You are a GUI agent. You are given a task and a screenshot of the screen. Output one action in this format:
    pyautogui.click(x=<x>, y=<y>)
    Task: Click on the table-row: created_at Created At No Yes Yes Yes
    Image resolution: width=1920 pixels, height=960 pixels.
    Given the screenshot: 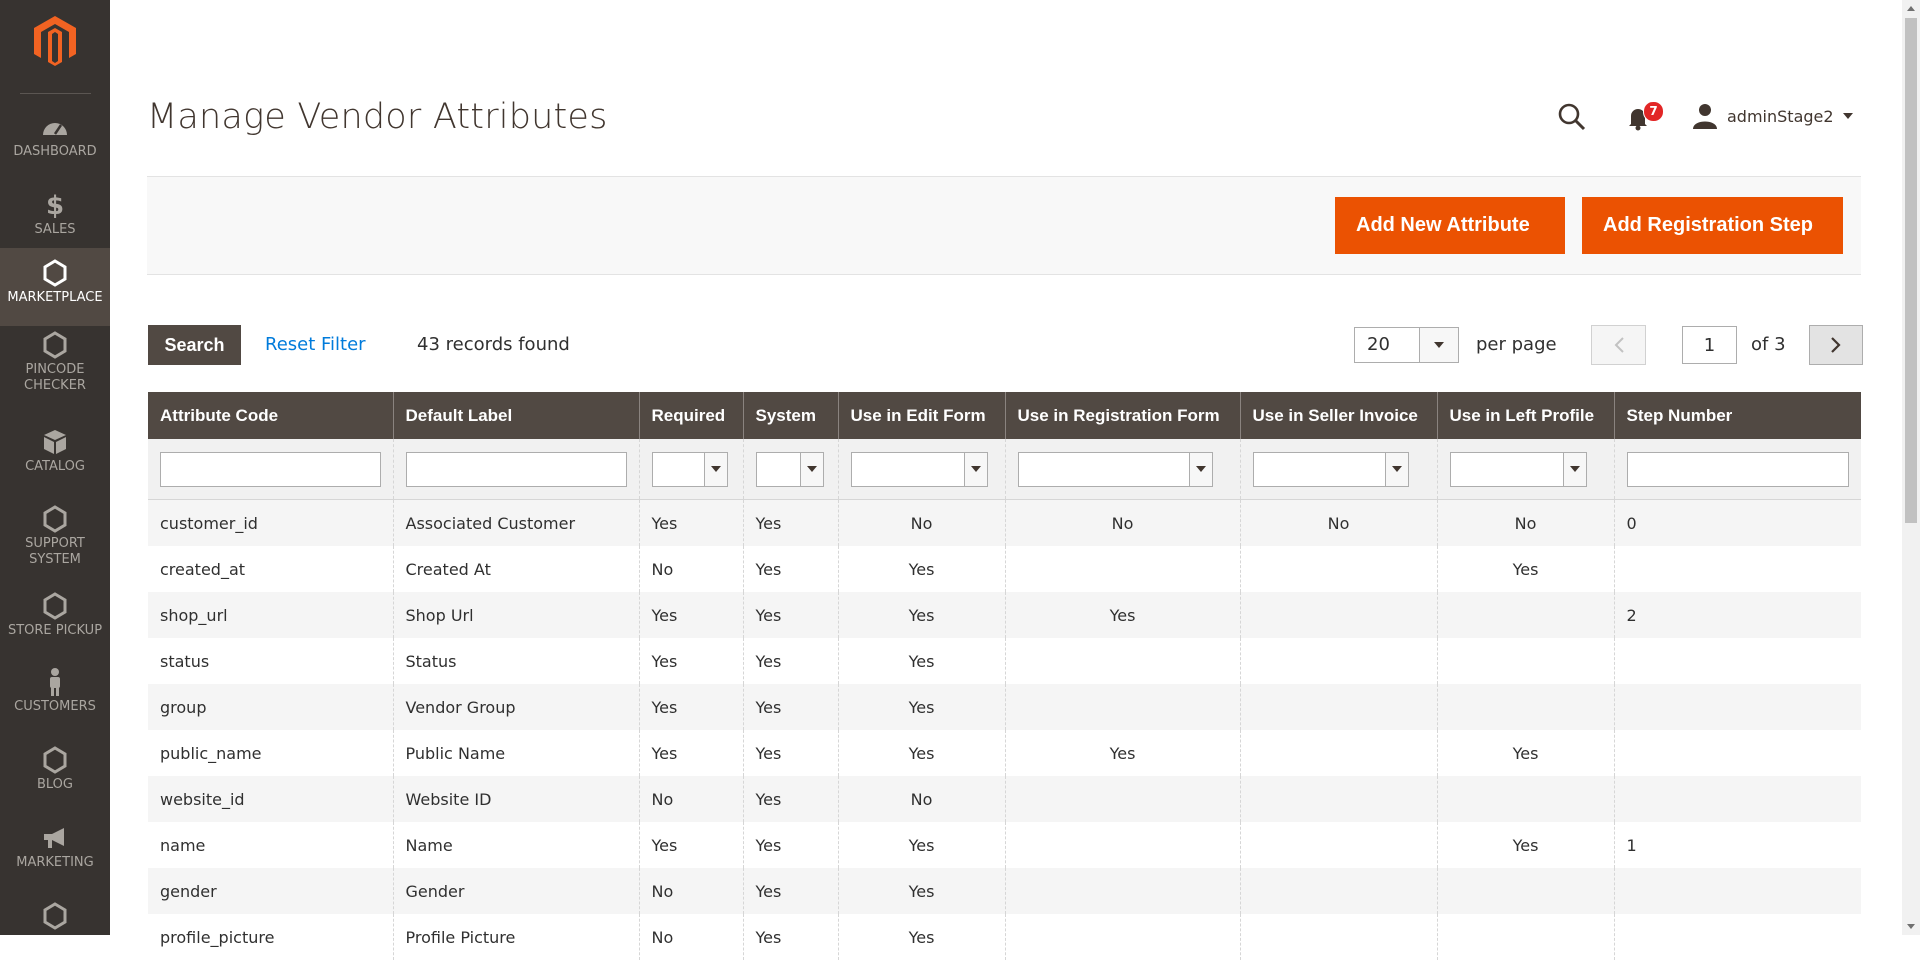 What is the action you would take?
    pyautogui.click(x=1004, y=569)
    